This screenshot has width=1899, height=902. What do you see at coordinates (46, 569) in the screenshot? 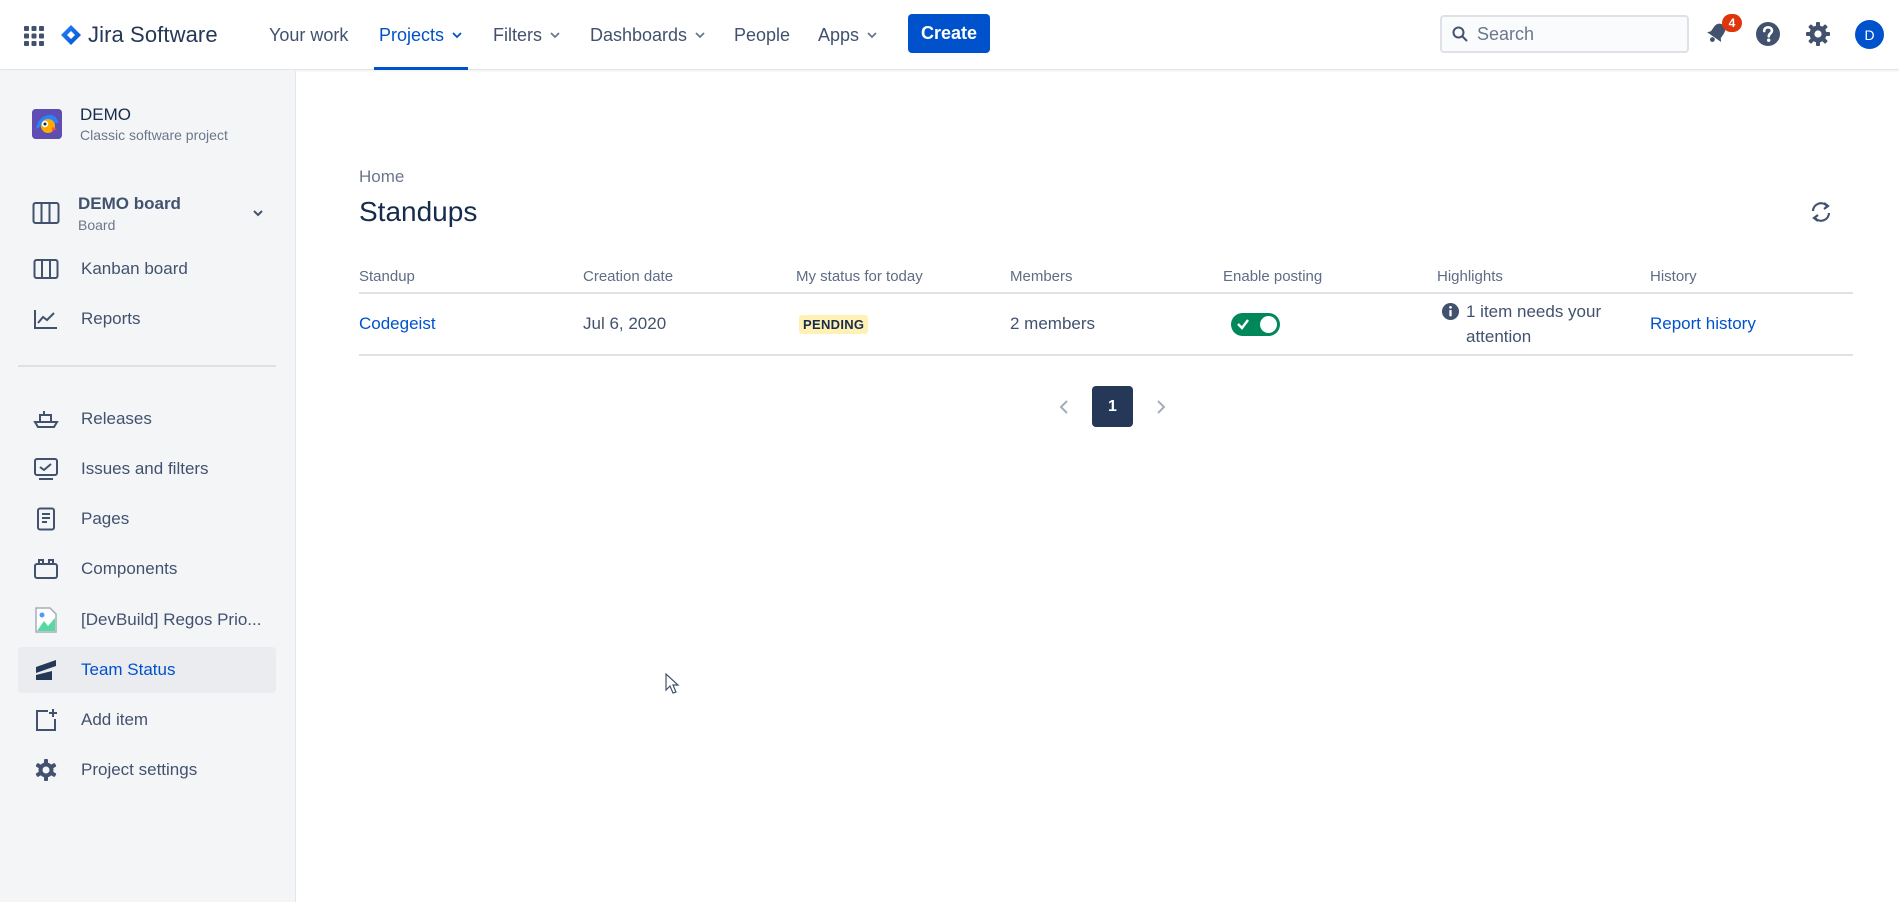
I see `components-icon` at bounding box center [46, 569].